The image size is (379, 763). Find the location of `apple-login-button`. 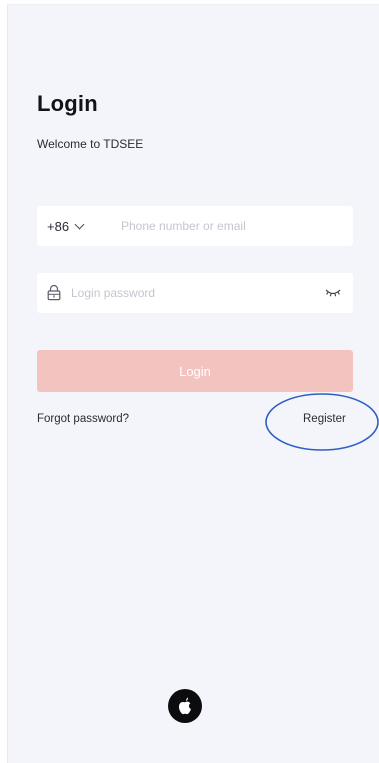

apple-login-button is located at coordinates (185, 706).